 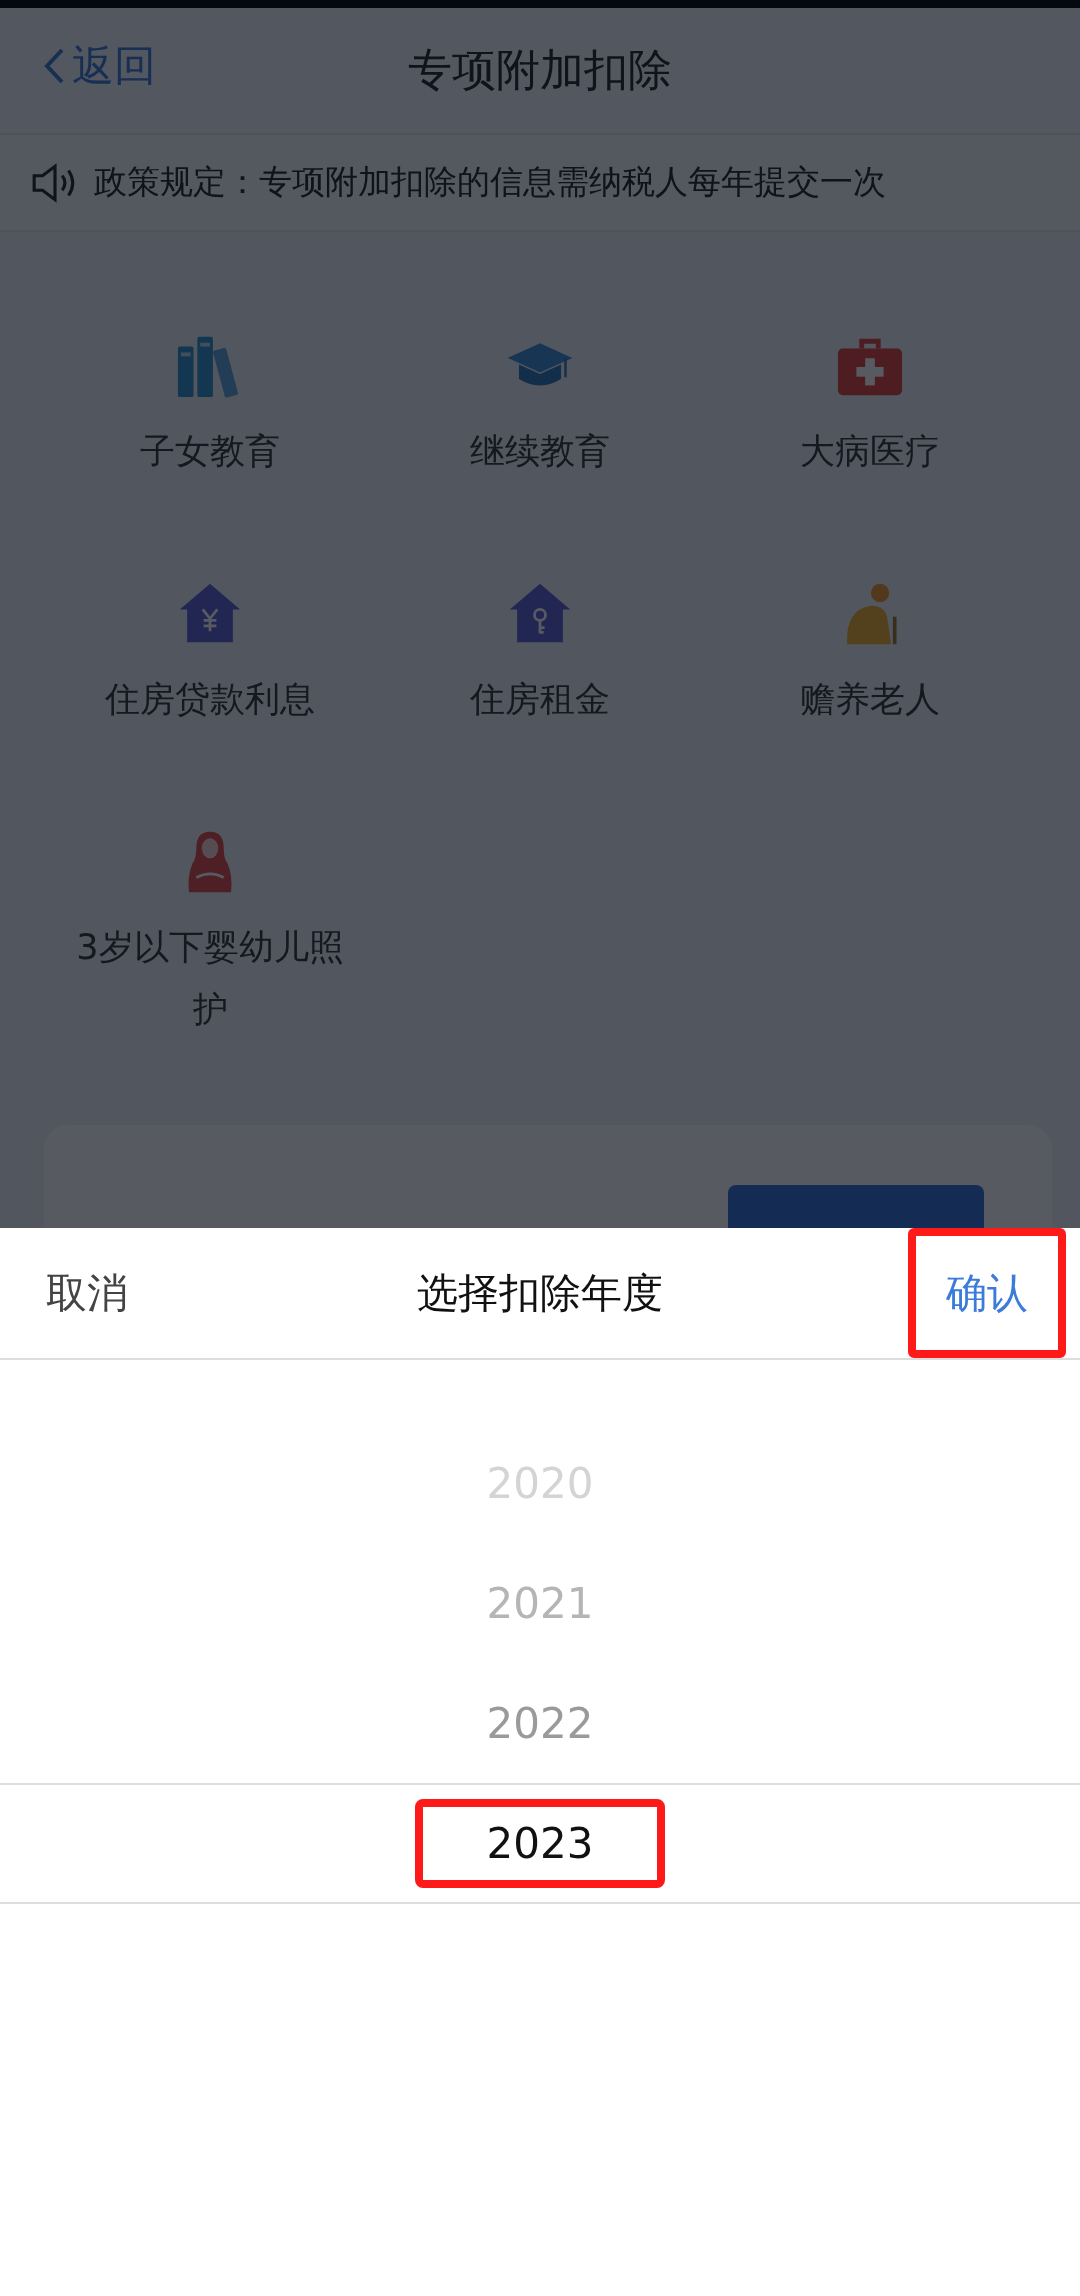 What do you see at coordinates (987, 1293) in the screenshot?
I see `confirm-button: 确认` at bounding box center [987, 1293].